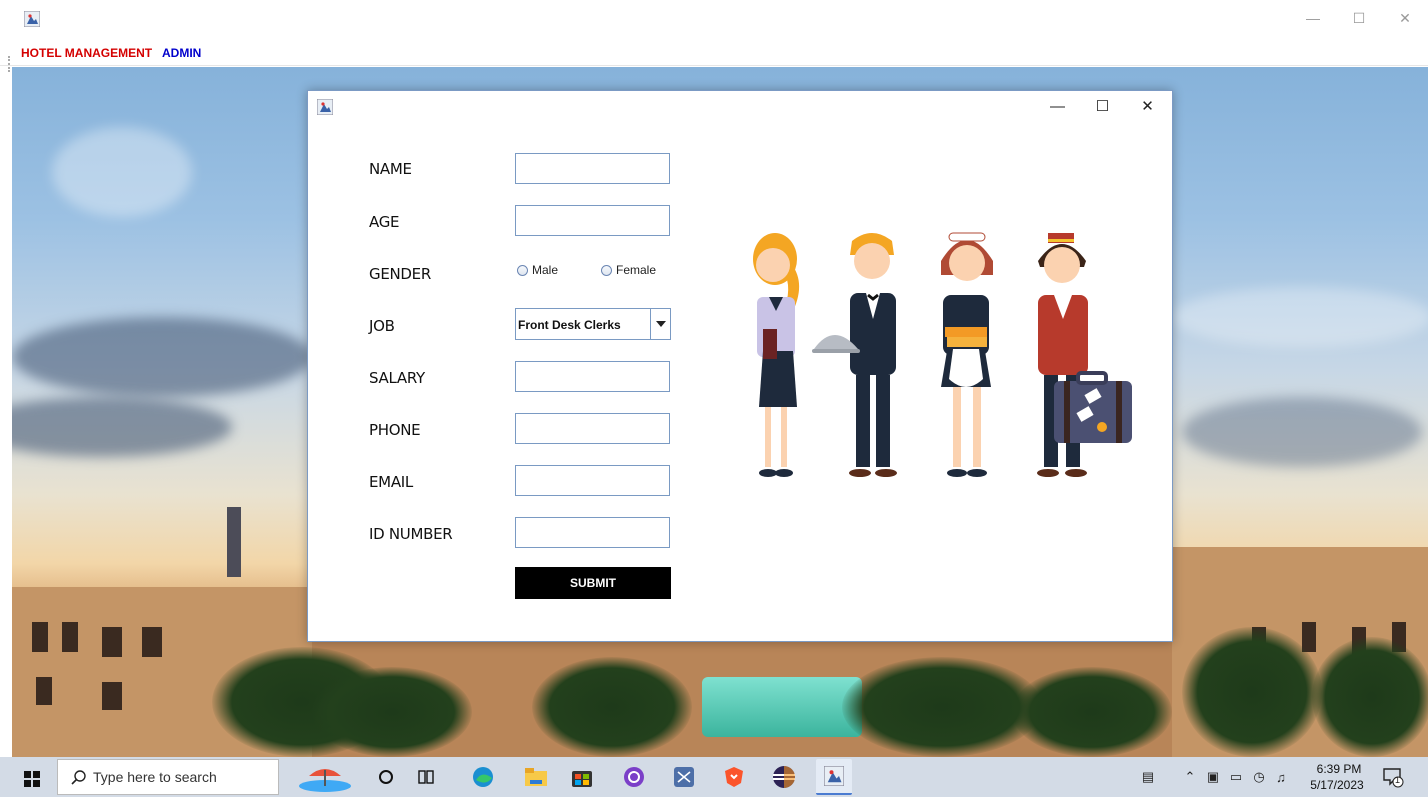  Describe the element at coordinates (86, 53) in the screenshot. I see `menu-hotel-management: HOTEL MANAGEMENT` at that location.